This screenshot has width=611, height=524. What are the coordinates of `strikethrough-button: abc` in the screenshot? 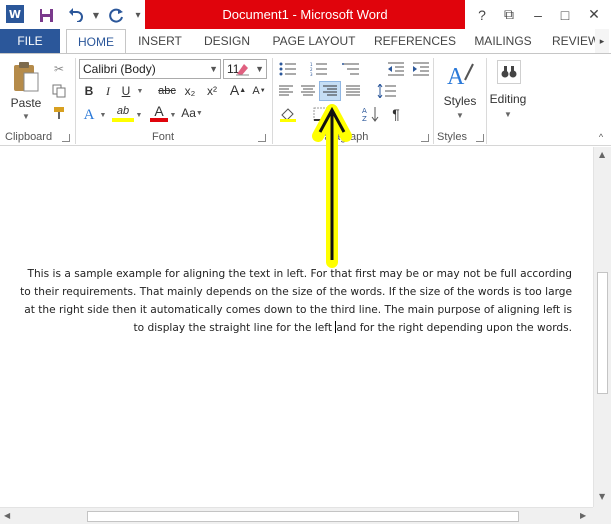 It's located at (167, 91).